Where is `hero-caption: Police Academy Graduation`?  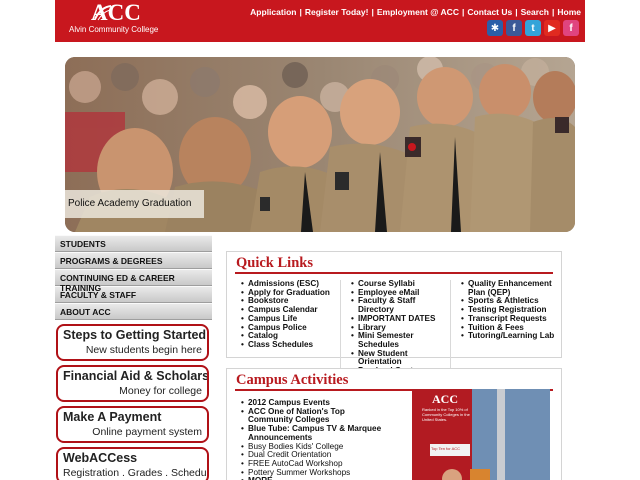 hero-caption: Police Academy Graduation is located at coordinates (134, 204).